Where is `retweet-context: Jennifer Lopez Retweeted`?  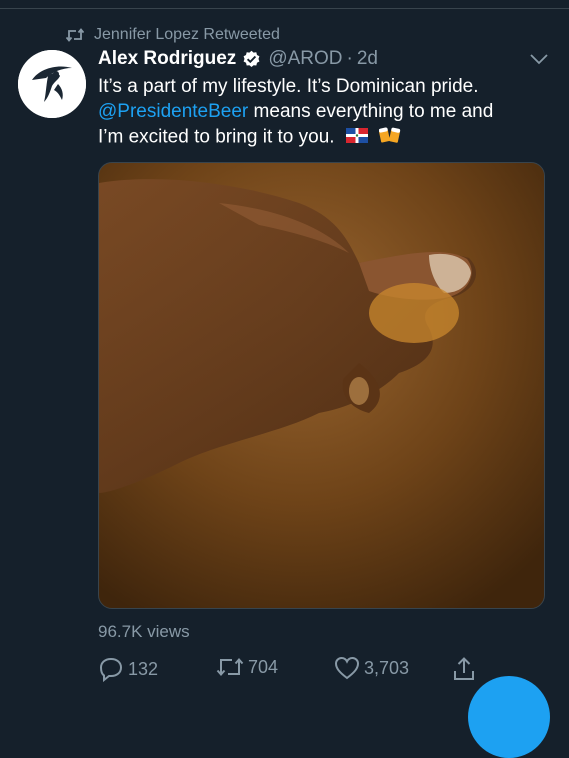 retweet-context: Jennifer Lopez Retweeted is located at coordinates (172, 35).